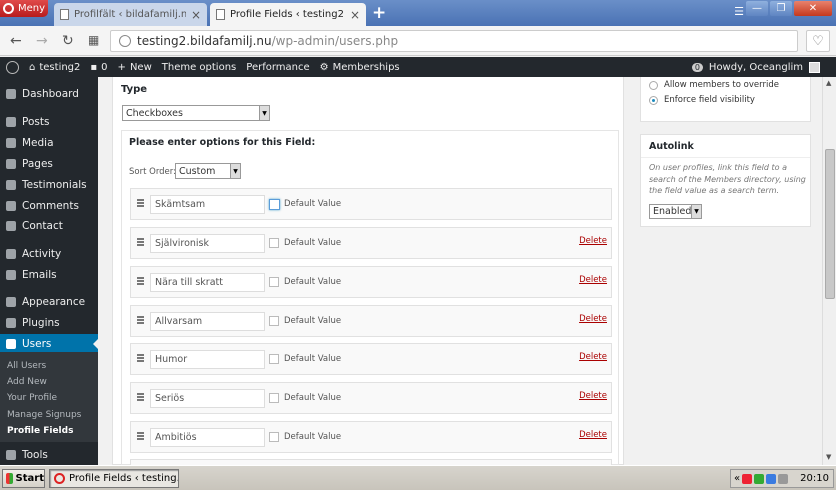 This screenshot has width=836, height=490. I want to click on sidebar-item-posts: Posts, so click(49, 122).